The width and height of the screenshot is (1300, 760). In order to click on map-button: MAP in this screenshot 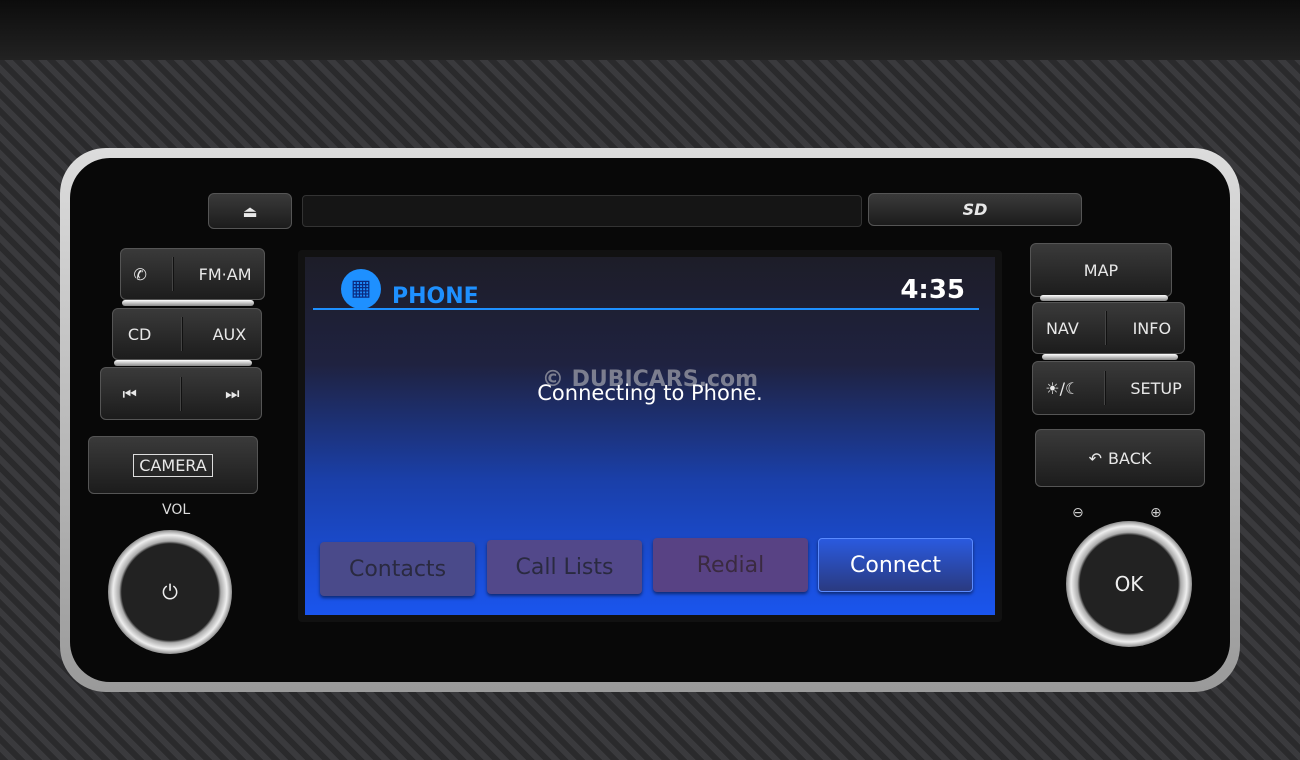, I will do `click(1101, 270)`.